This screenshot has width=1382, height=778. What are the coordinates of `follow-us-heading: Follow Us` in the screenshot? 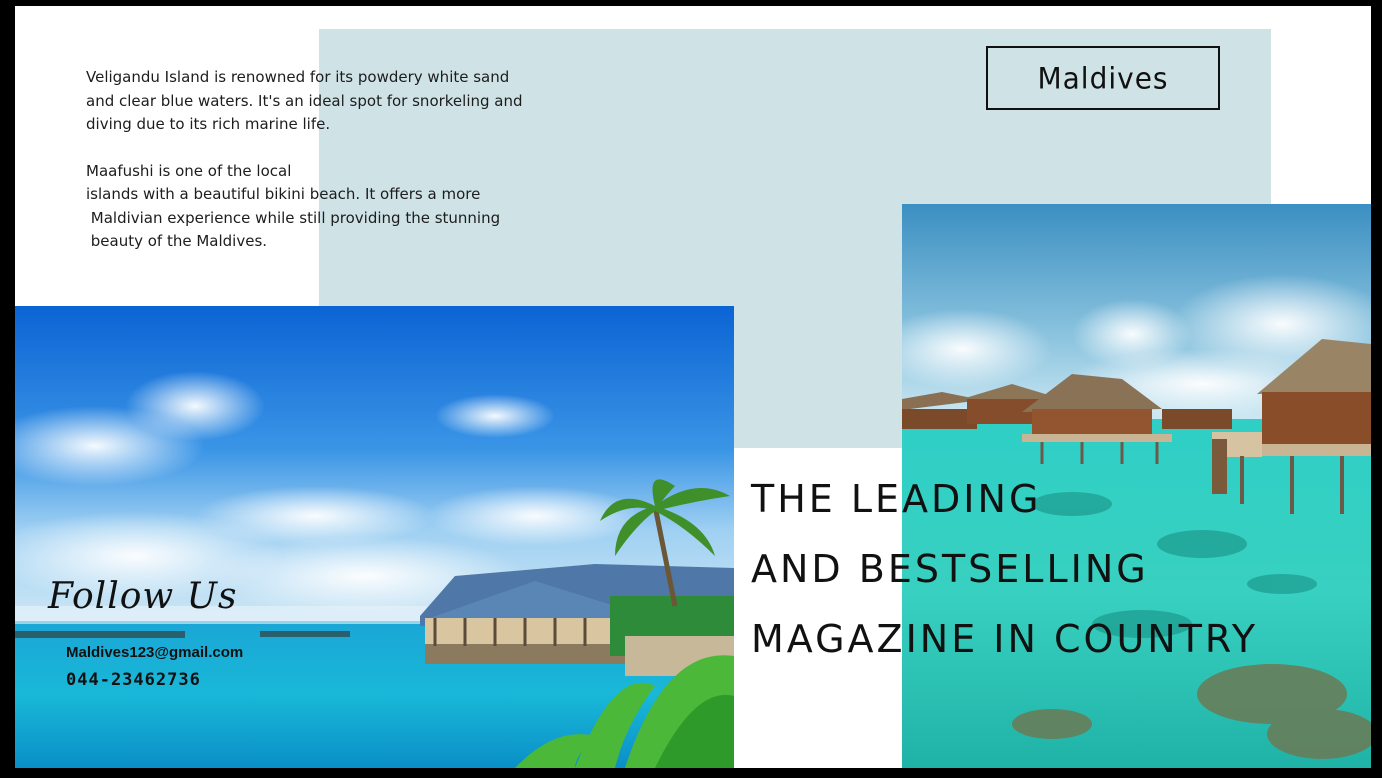 It's located at (143, 596).